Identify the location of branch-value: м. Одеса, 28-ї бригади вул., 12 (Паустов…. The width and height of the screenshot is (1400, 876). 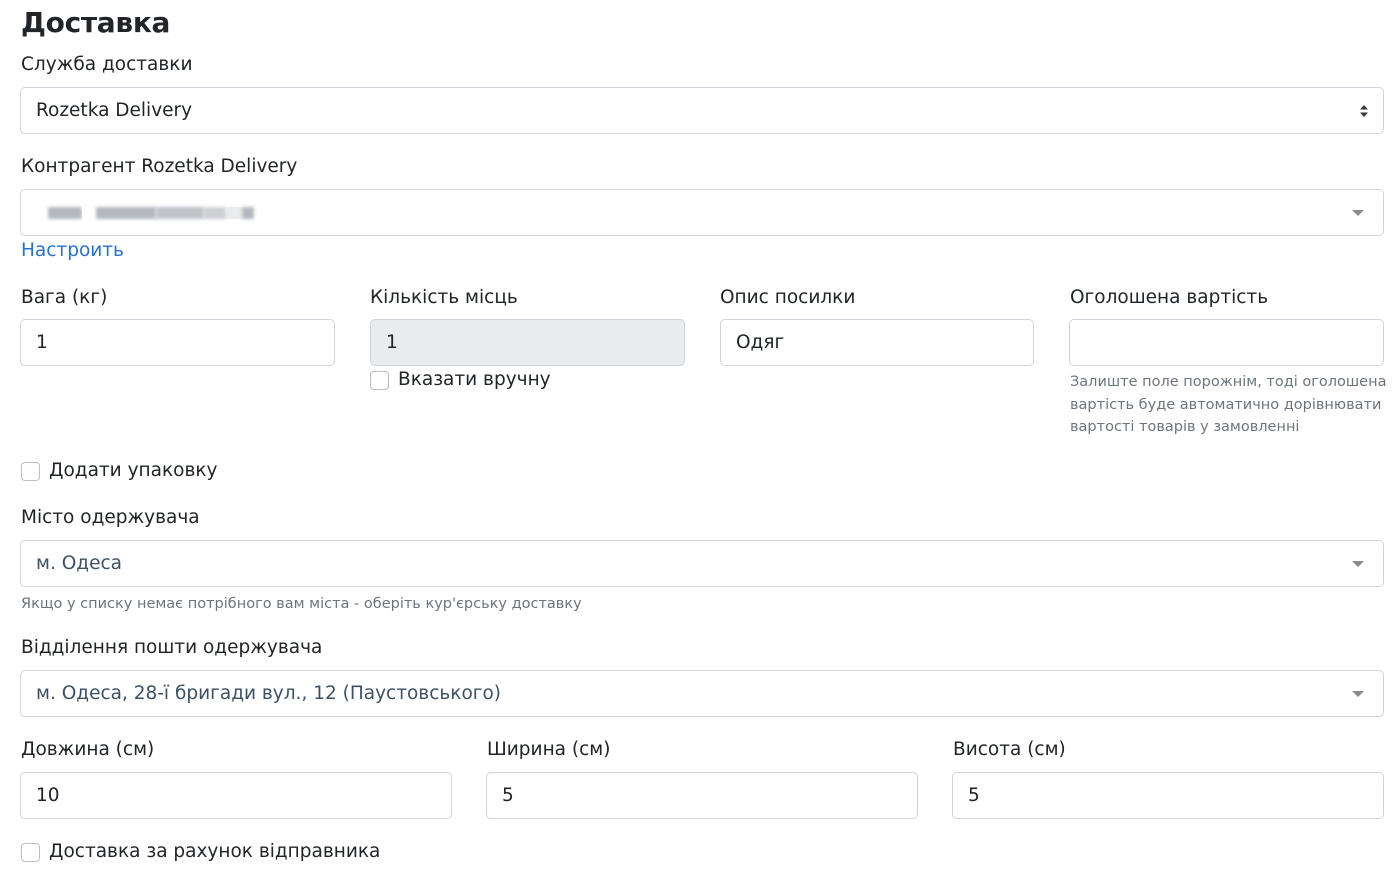
(269, 693).